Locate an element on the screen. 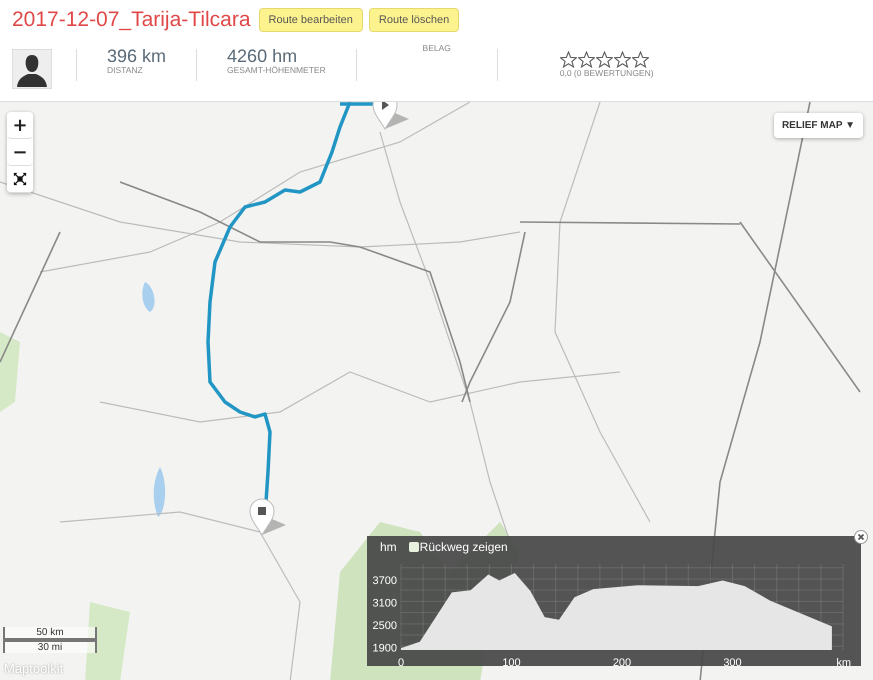 Image resolution: width=873 pixels, height=680 pixels. x-axis-label: km is located at coordinates (843, 663).